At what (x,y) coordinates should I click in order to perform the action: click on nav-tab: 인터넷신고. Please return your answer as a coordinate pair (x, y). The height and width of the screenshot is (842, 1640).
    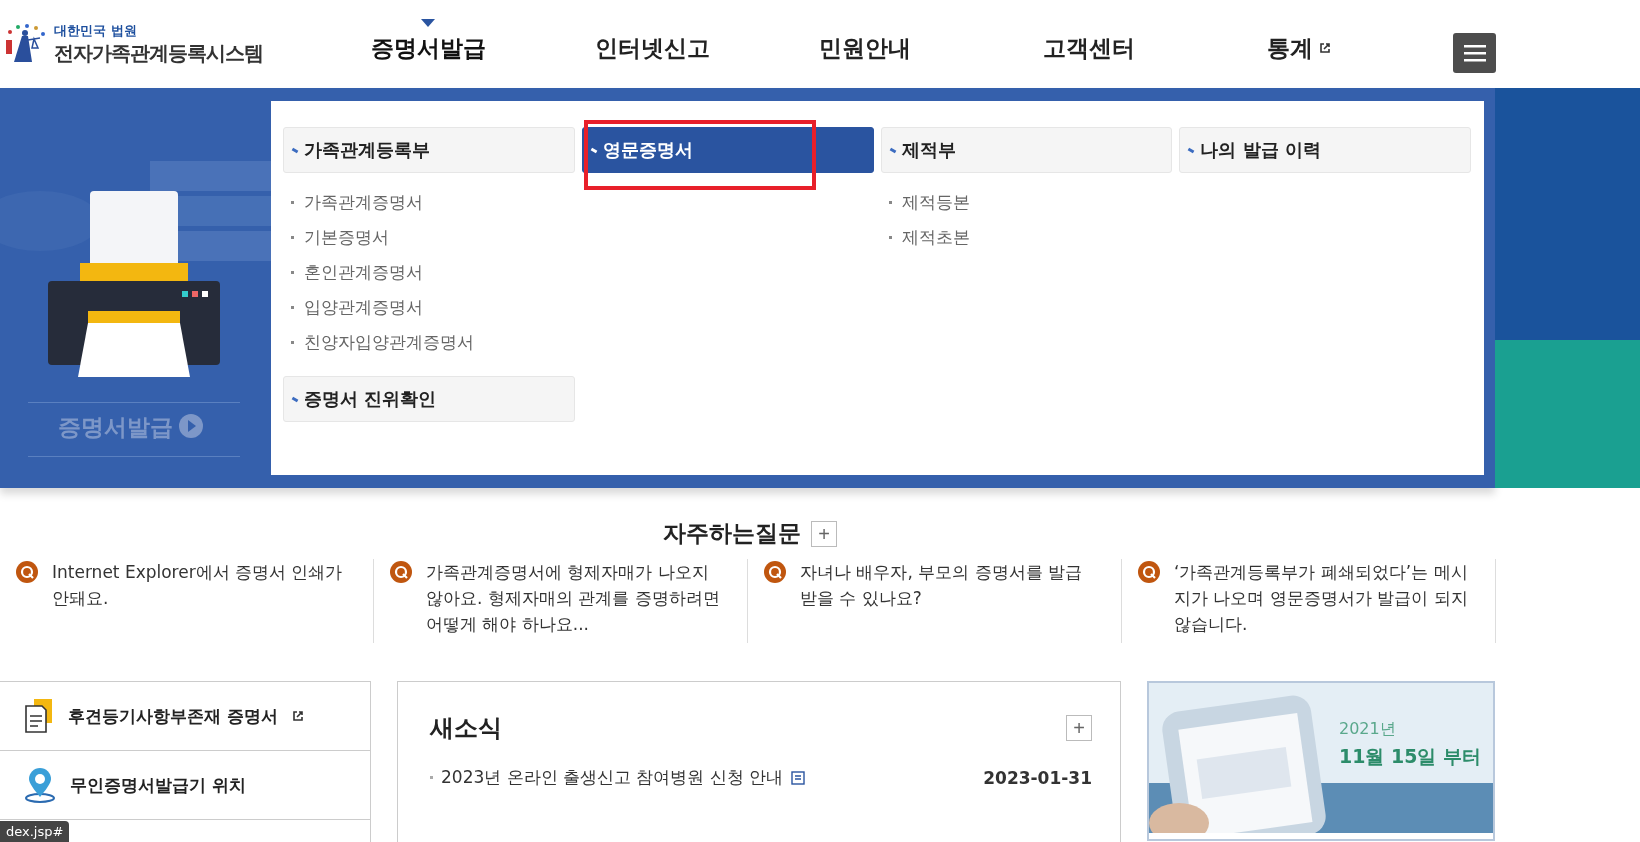
    Looking at the image, I should click on (688, 41).